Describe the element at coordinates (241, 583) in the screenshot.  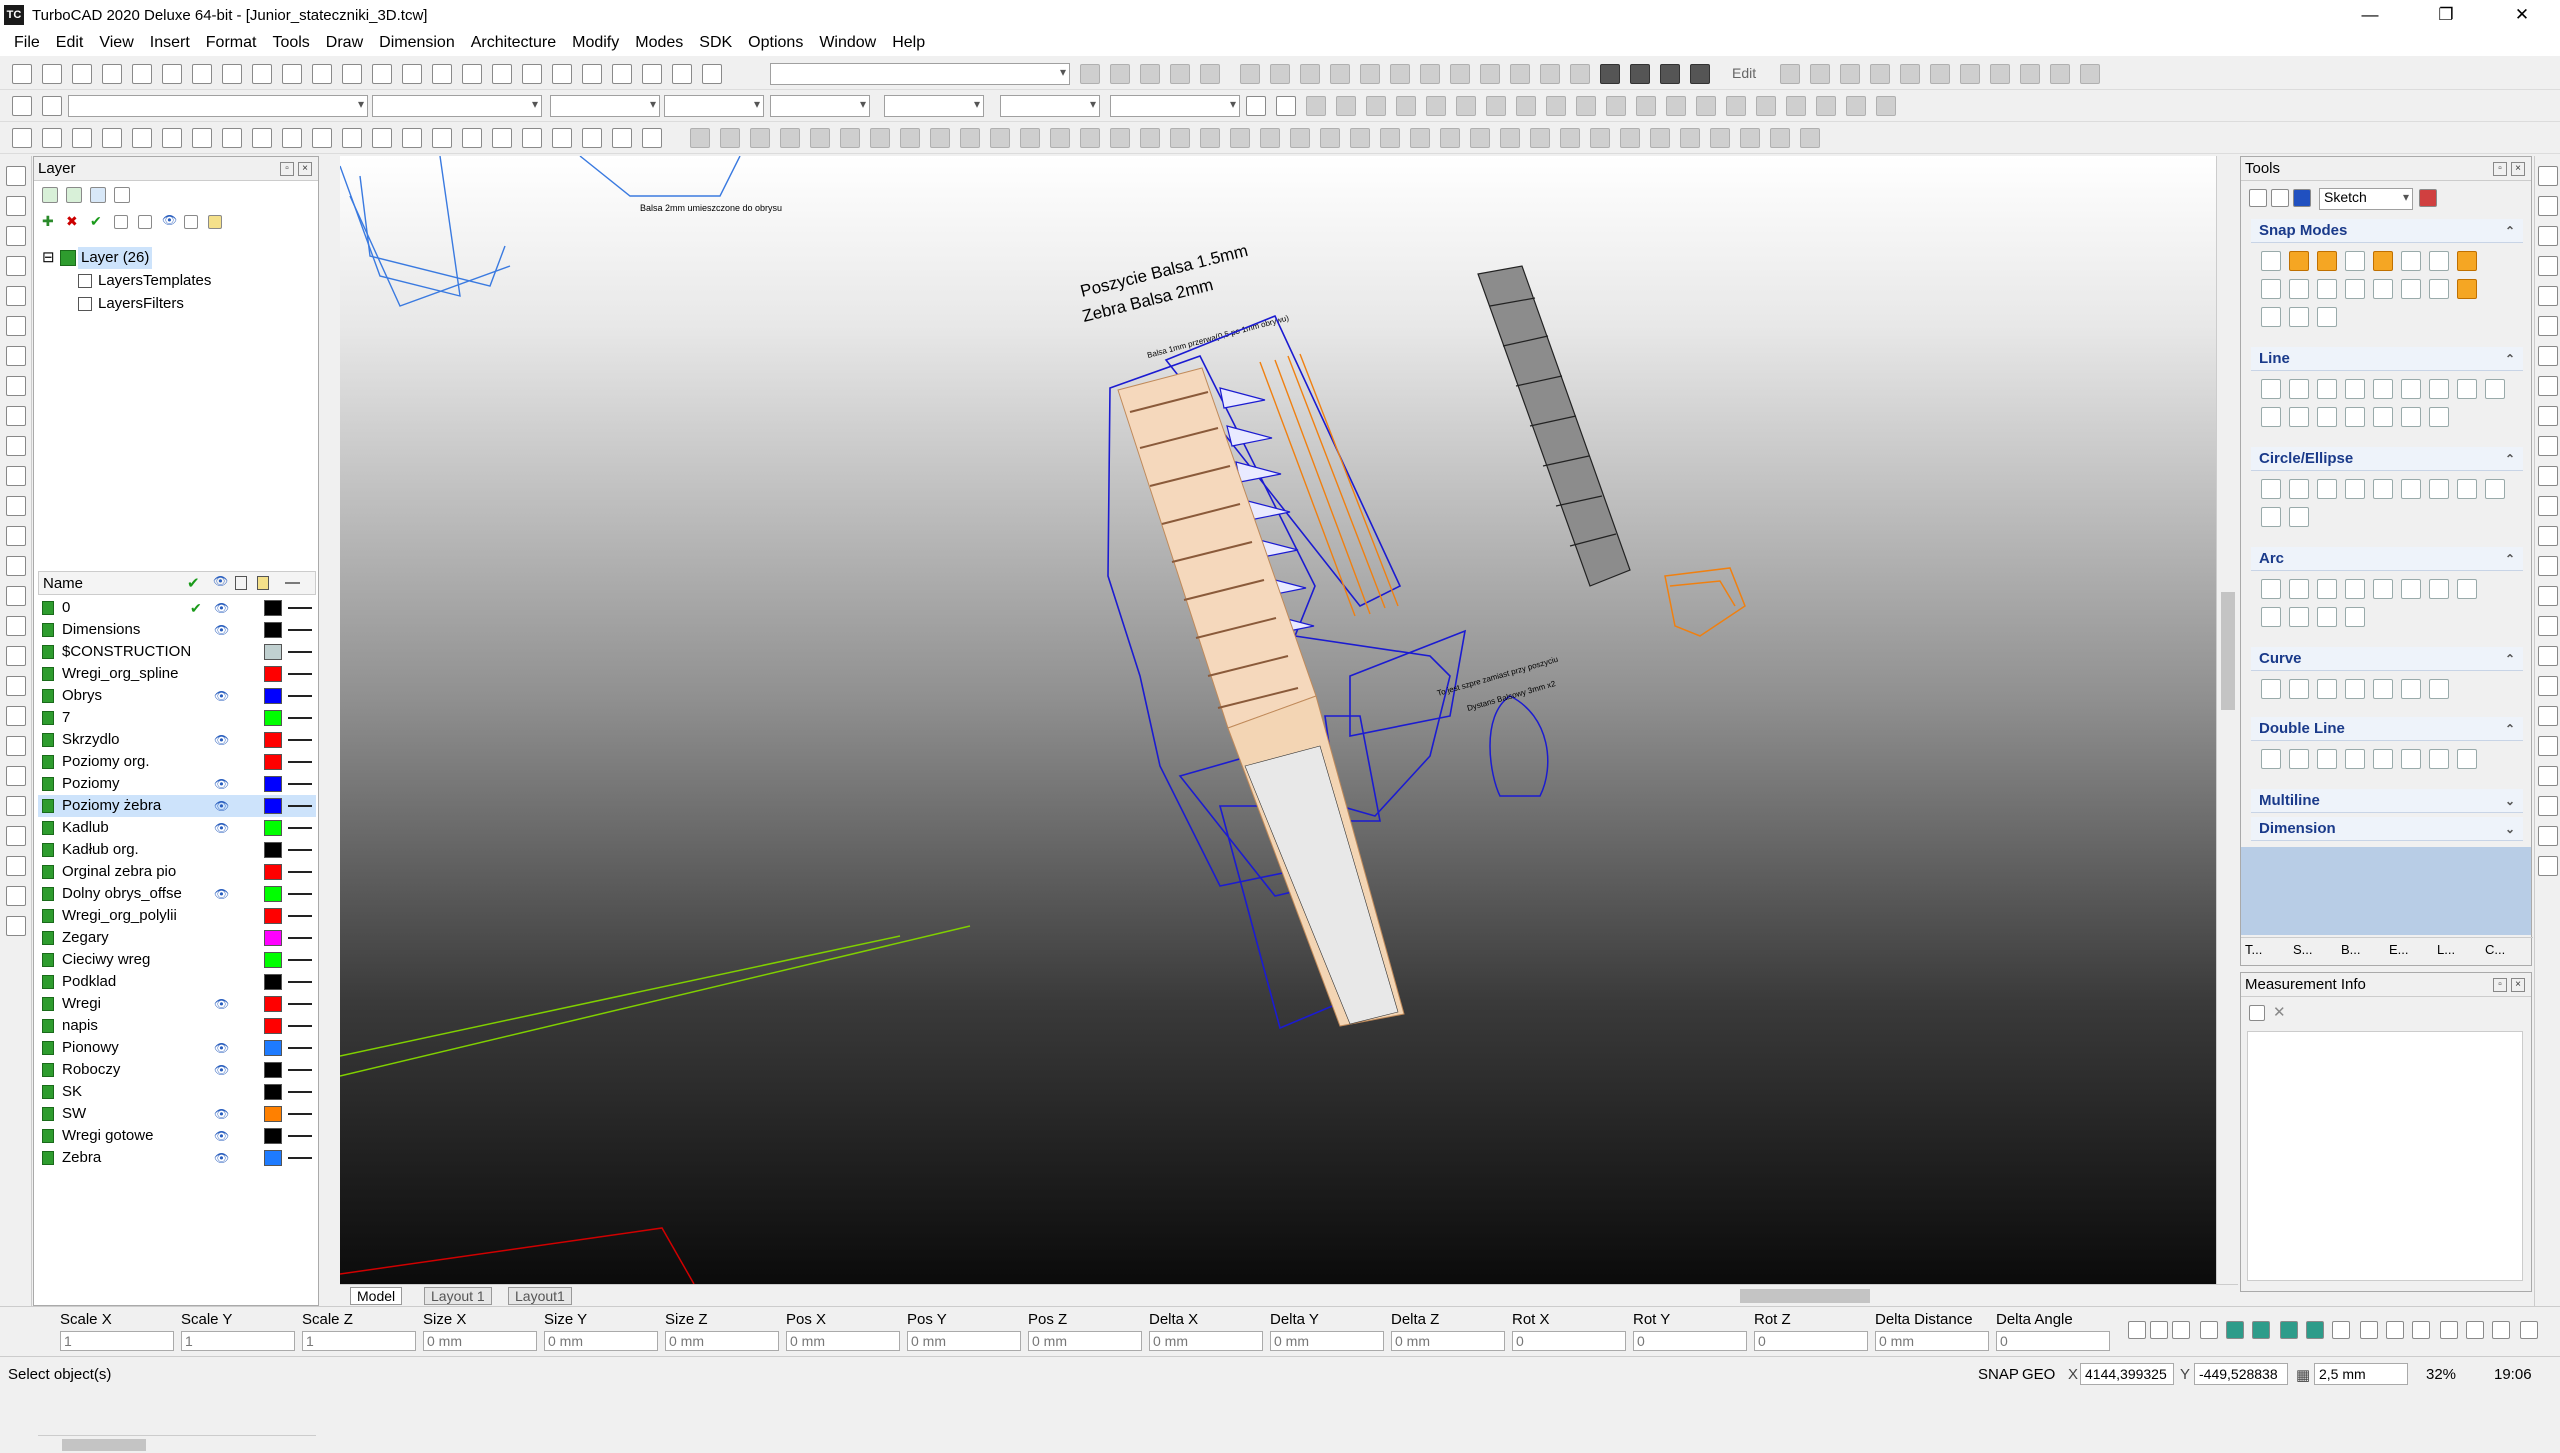
I see `column-lock-icon` at that location.